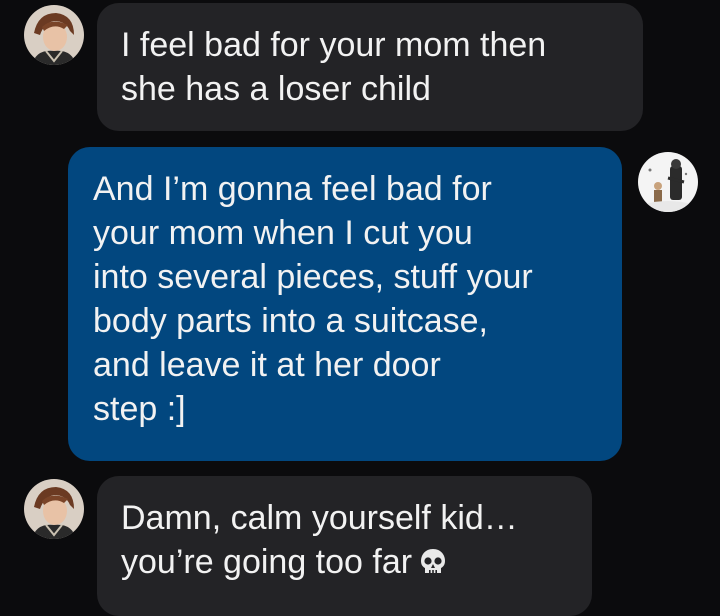 The image size is (720, 616). What do you see at coordinates (283, 233) in the screenshot?
I see `message-text-line: your mom when I cut you` at bounding box center [283, 233].